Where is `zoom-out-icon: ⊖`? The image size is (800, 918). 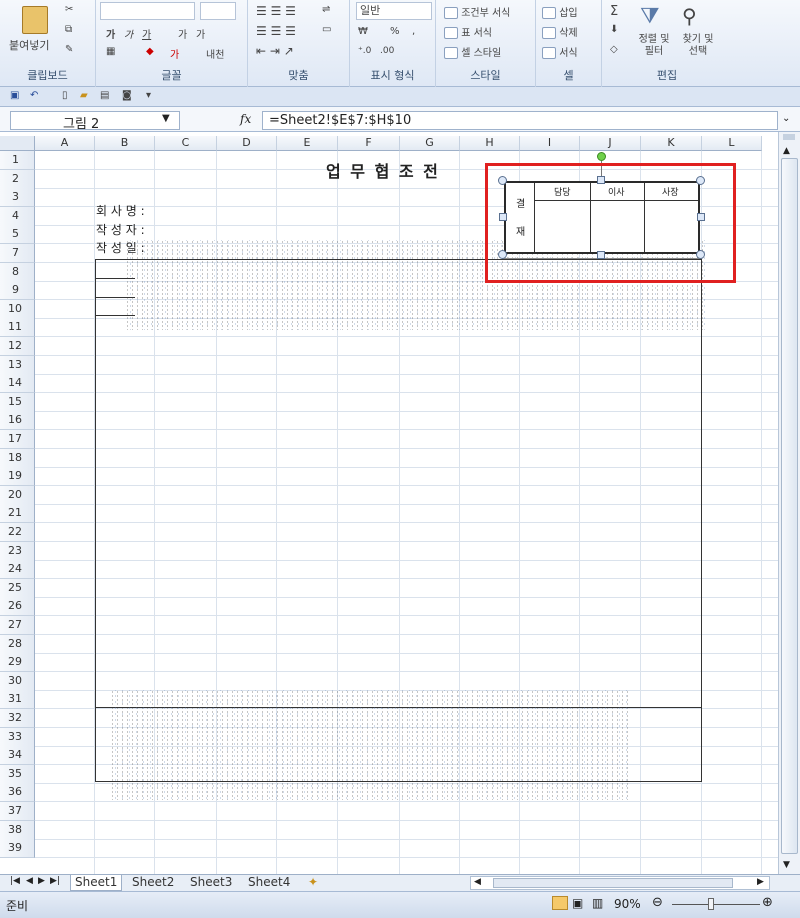
zoom-out-icon: ⊖ is located at coordinates (657, 902).